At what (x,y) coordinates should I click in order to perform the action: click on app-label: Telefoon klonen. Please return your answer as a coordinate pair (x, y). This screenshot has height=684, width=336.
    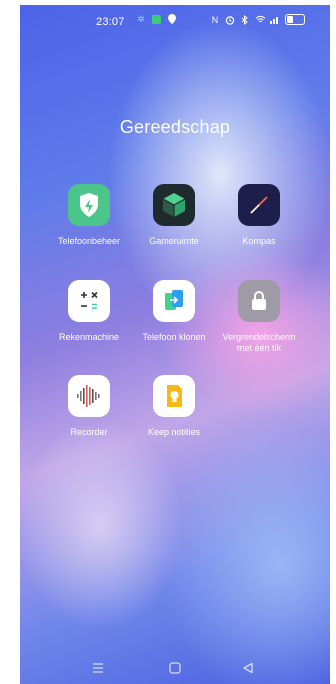
    Looking at the image, I should click on (174, 337).